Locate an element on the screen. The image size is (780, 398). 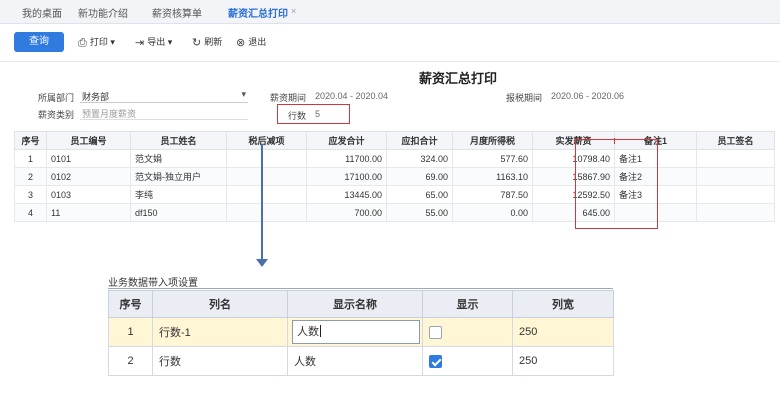
settings-row: 2 行数 人数 250 is located at coordinates (361, 361).